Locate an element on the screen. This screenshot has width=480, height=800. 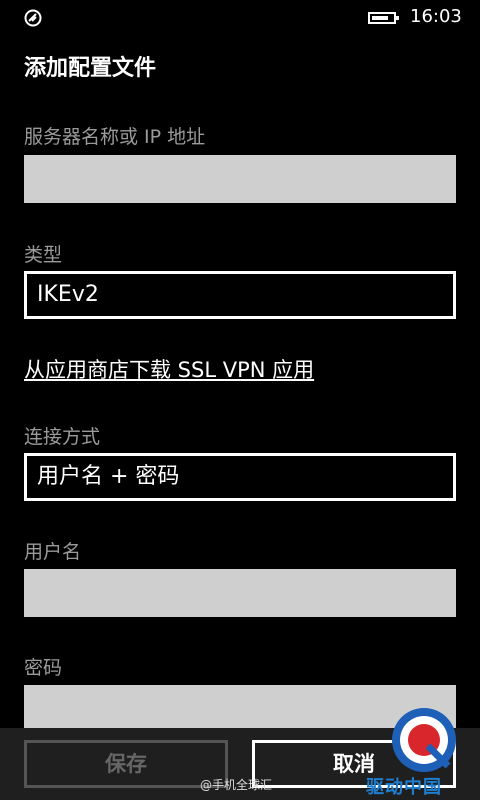
status-bar: 16:03 is located at coordinates (240, 18).